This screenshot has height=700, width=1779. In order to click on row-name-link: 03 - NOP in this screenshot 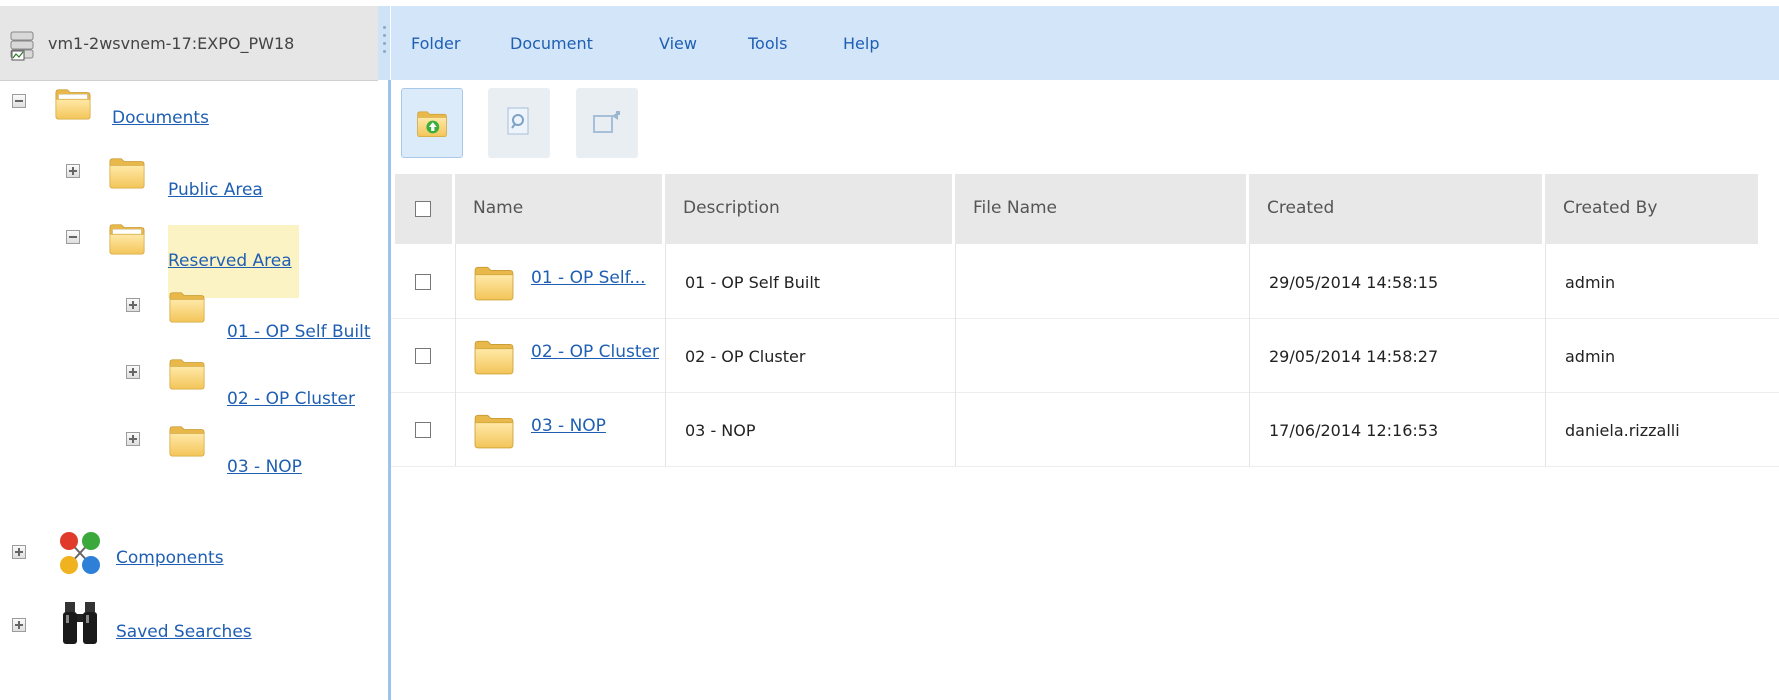, I will do `click(568, 426)`.